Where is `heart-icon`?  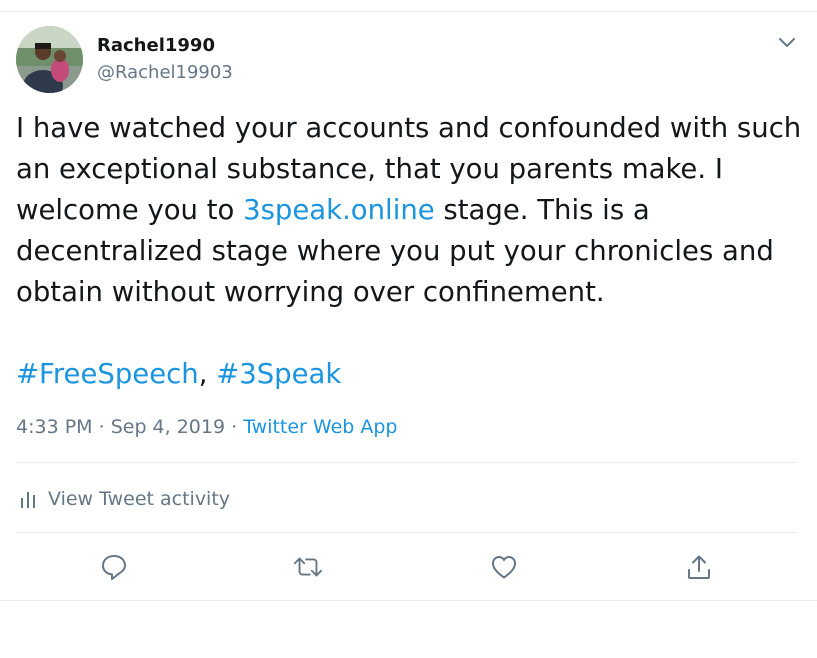
heart-icon is located at coordinates (504, 567).